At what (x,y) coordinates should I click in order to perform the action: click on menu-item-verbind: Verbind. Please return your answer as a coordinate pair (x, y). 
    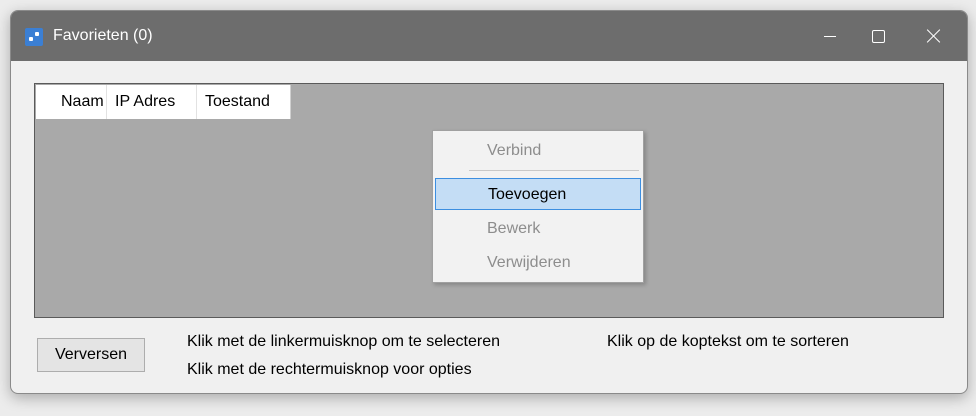
    Looking at the image, I should click on (538, 151).